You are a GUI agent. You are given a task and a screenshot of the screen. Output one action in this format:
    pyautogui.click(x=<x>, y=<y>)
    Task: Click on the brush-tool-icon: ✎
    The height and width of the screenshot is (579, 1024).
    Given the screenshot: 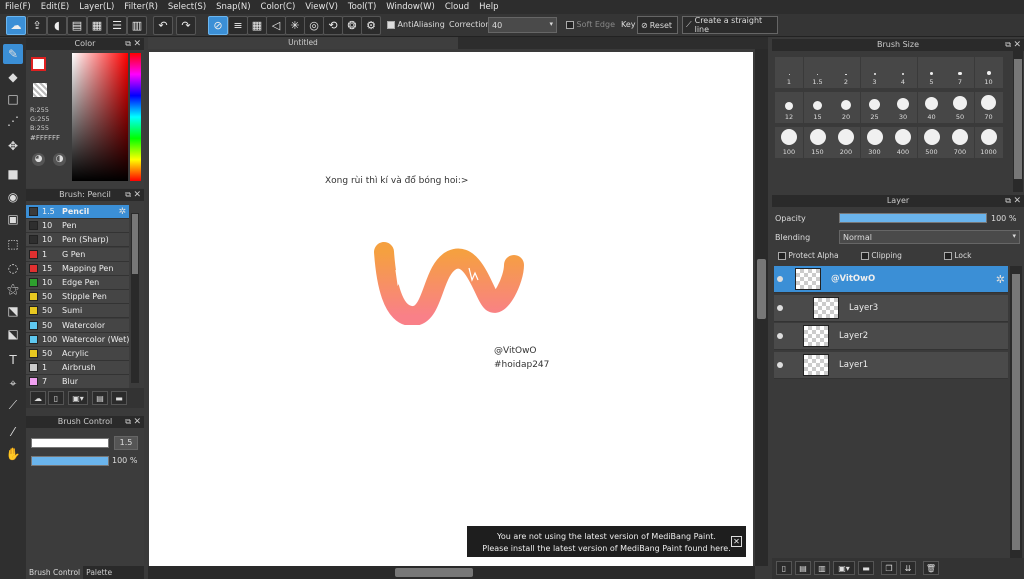 What is the action you would take?
    pyautogui.click(x=13, y=54)
    